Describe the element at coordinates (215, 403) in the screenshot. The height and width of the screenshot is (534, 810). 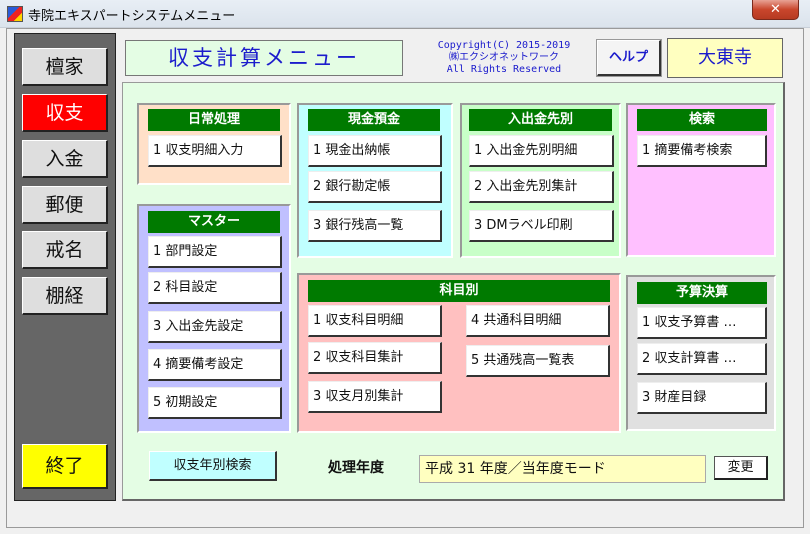
I see `master-button-5: 5 初期設定` at that location.